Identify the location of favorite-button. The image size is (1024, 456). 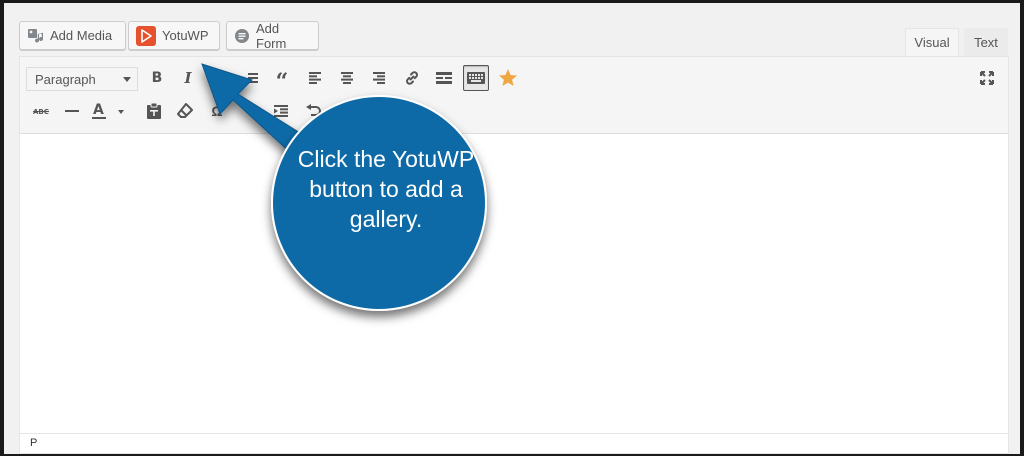
(508, 78).